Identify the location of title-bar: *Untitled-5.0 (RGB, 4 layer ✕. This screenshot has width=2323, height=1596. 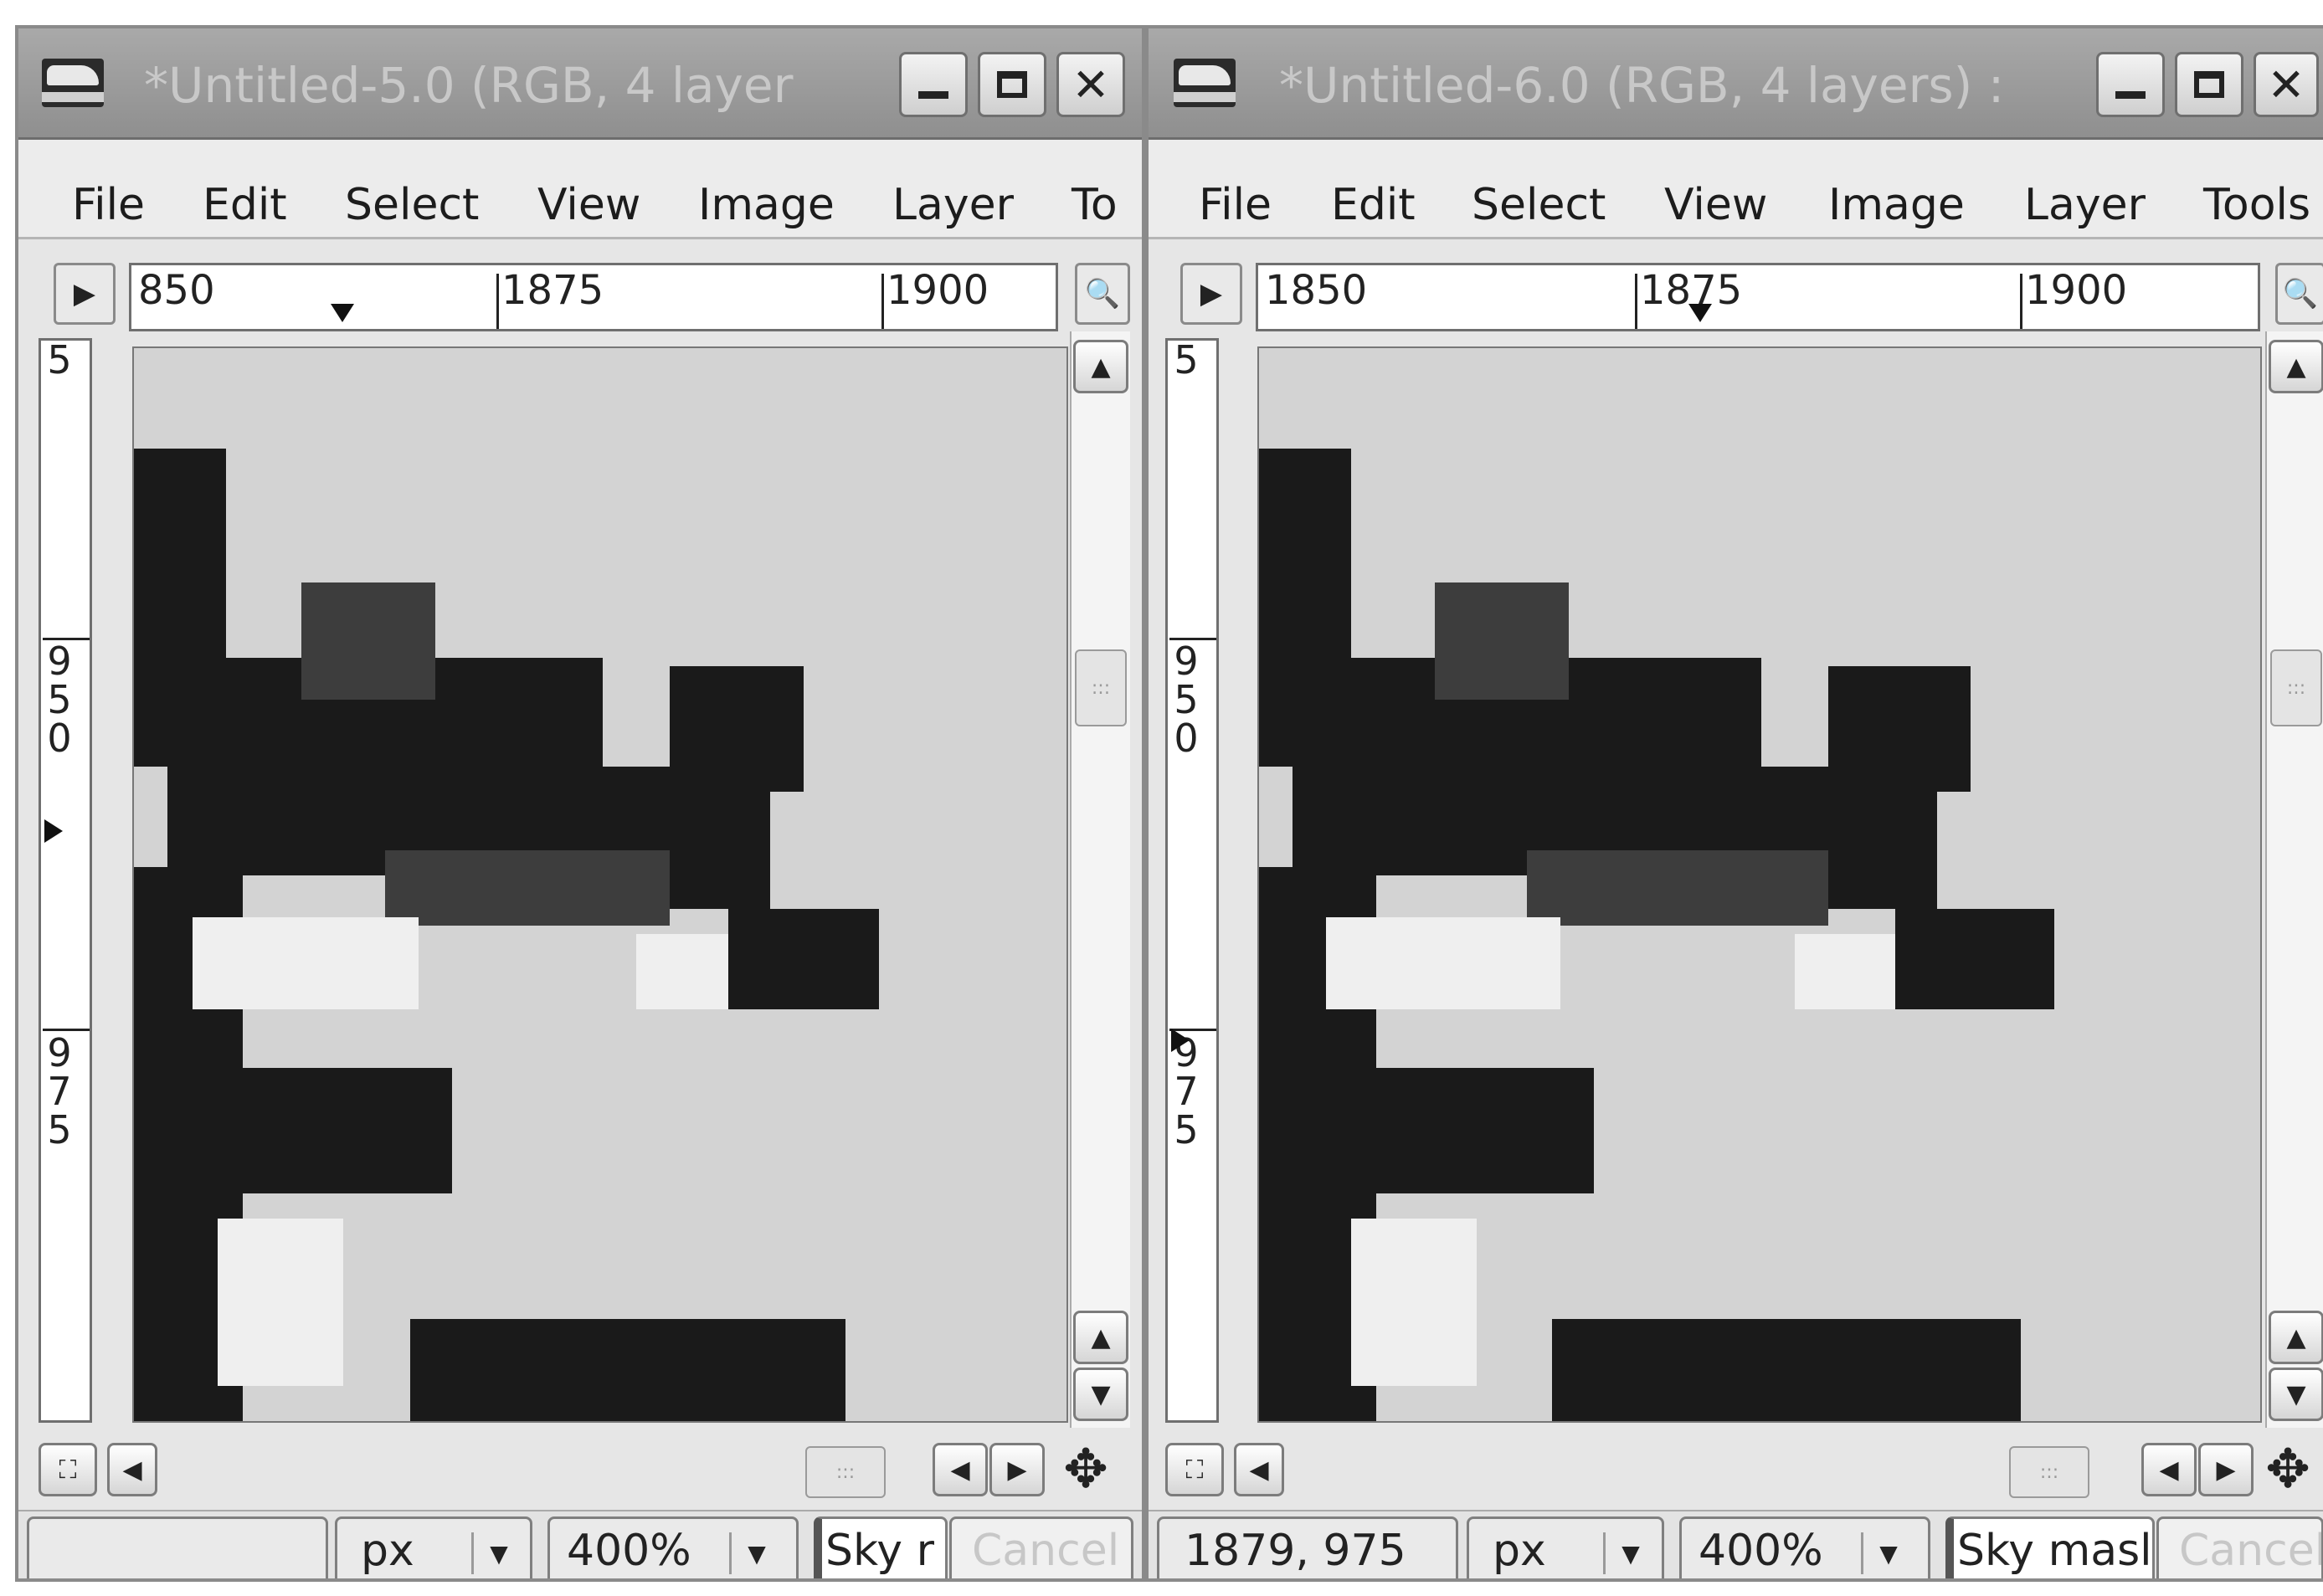
(580, 84).